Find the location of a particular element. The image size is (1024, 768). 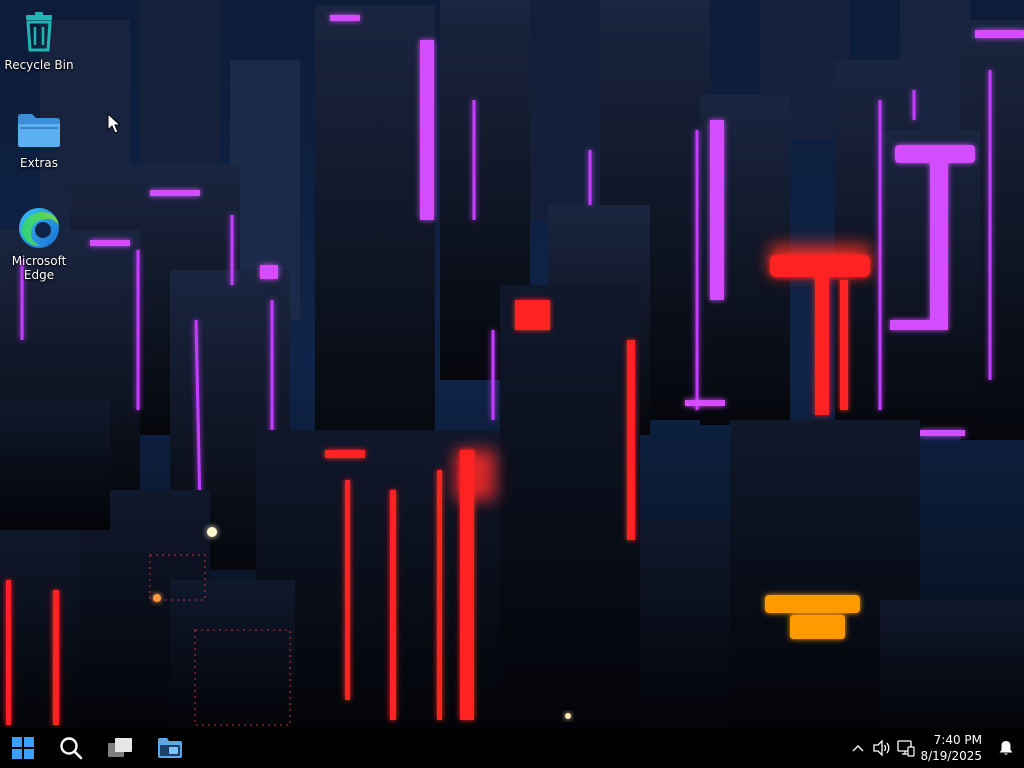

file-explorer-button is located at coordinates (170, 748).